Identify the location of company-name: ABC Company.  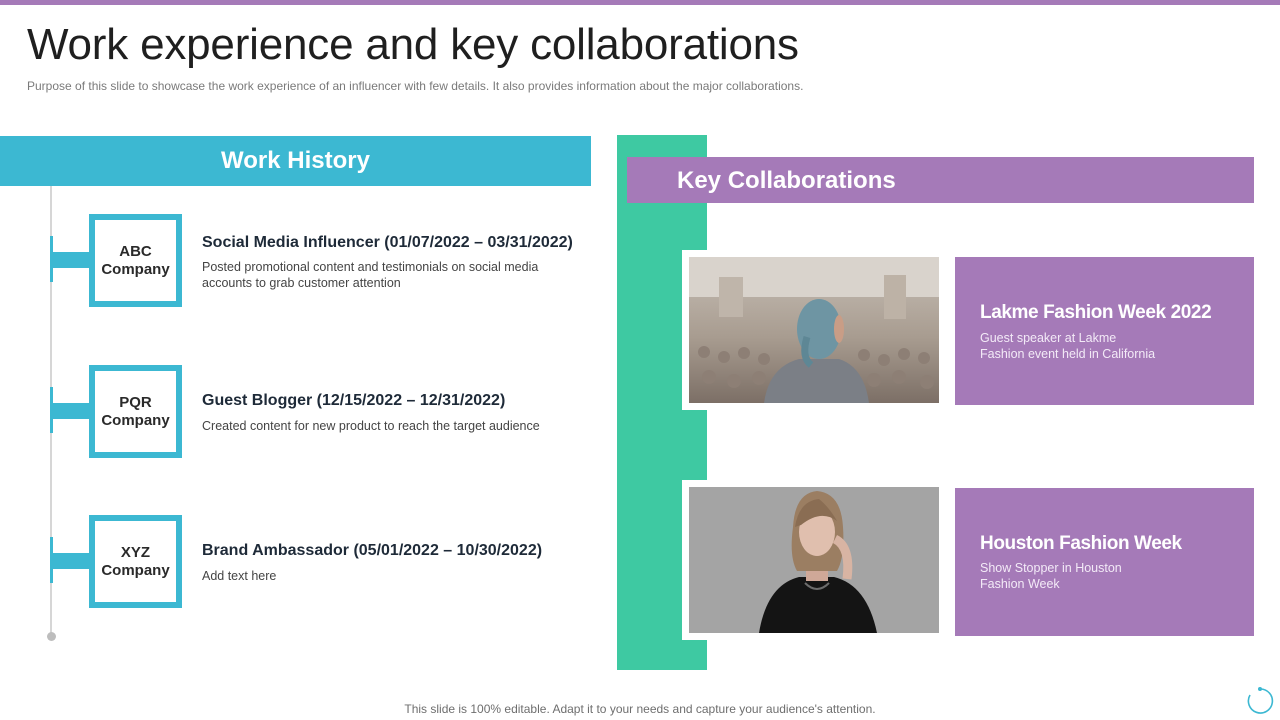
(135, 260).